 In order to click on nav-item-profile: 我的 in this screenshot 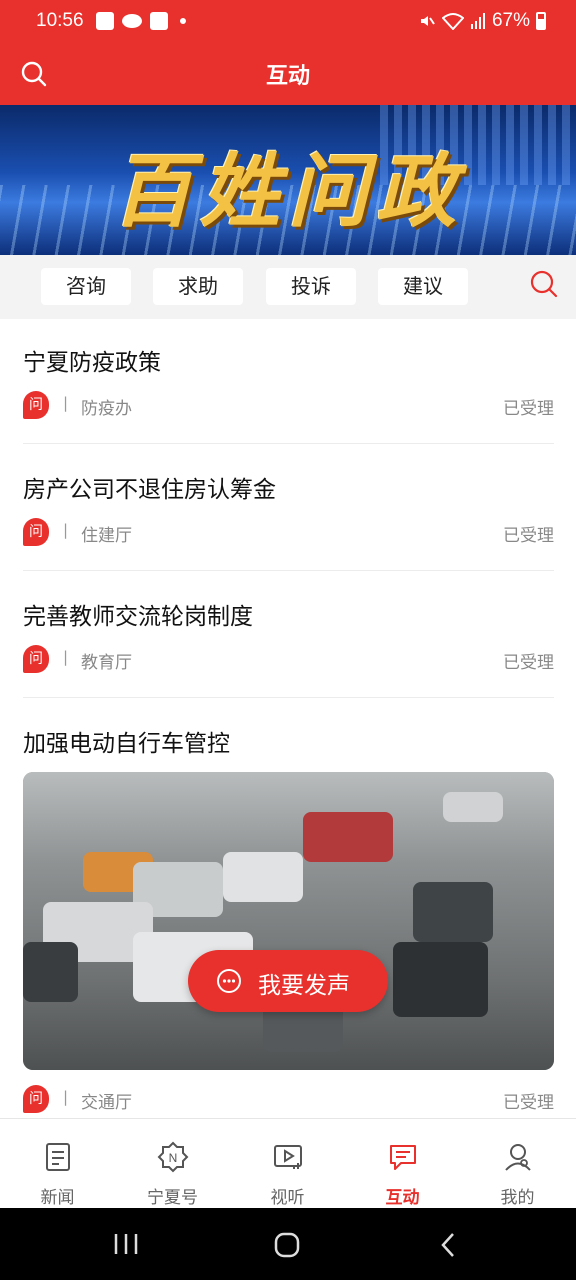, I will do `click(517, 1164)`.